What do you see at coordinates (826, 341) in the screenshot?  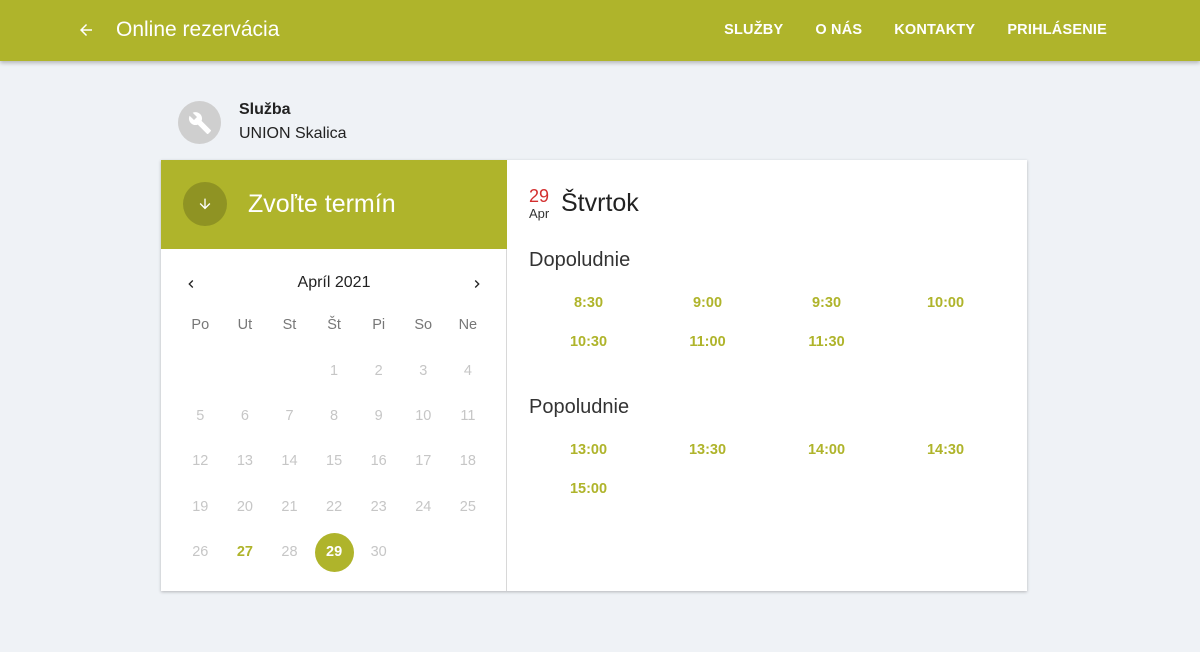 I see `time-slot-button: 11:30` at bounding box center [826, 341].